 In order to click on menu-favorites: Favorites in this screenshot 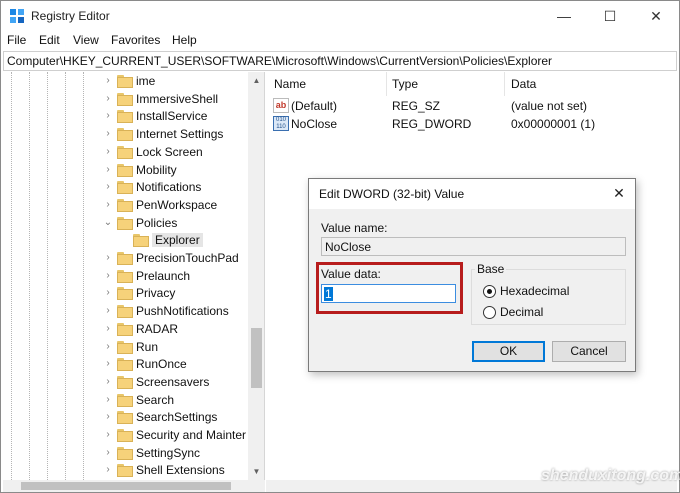, I will do `click(135, 40)`.